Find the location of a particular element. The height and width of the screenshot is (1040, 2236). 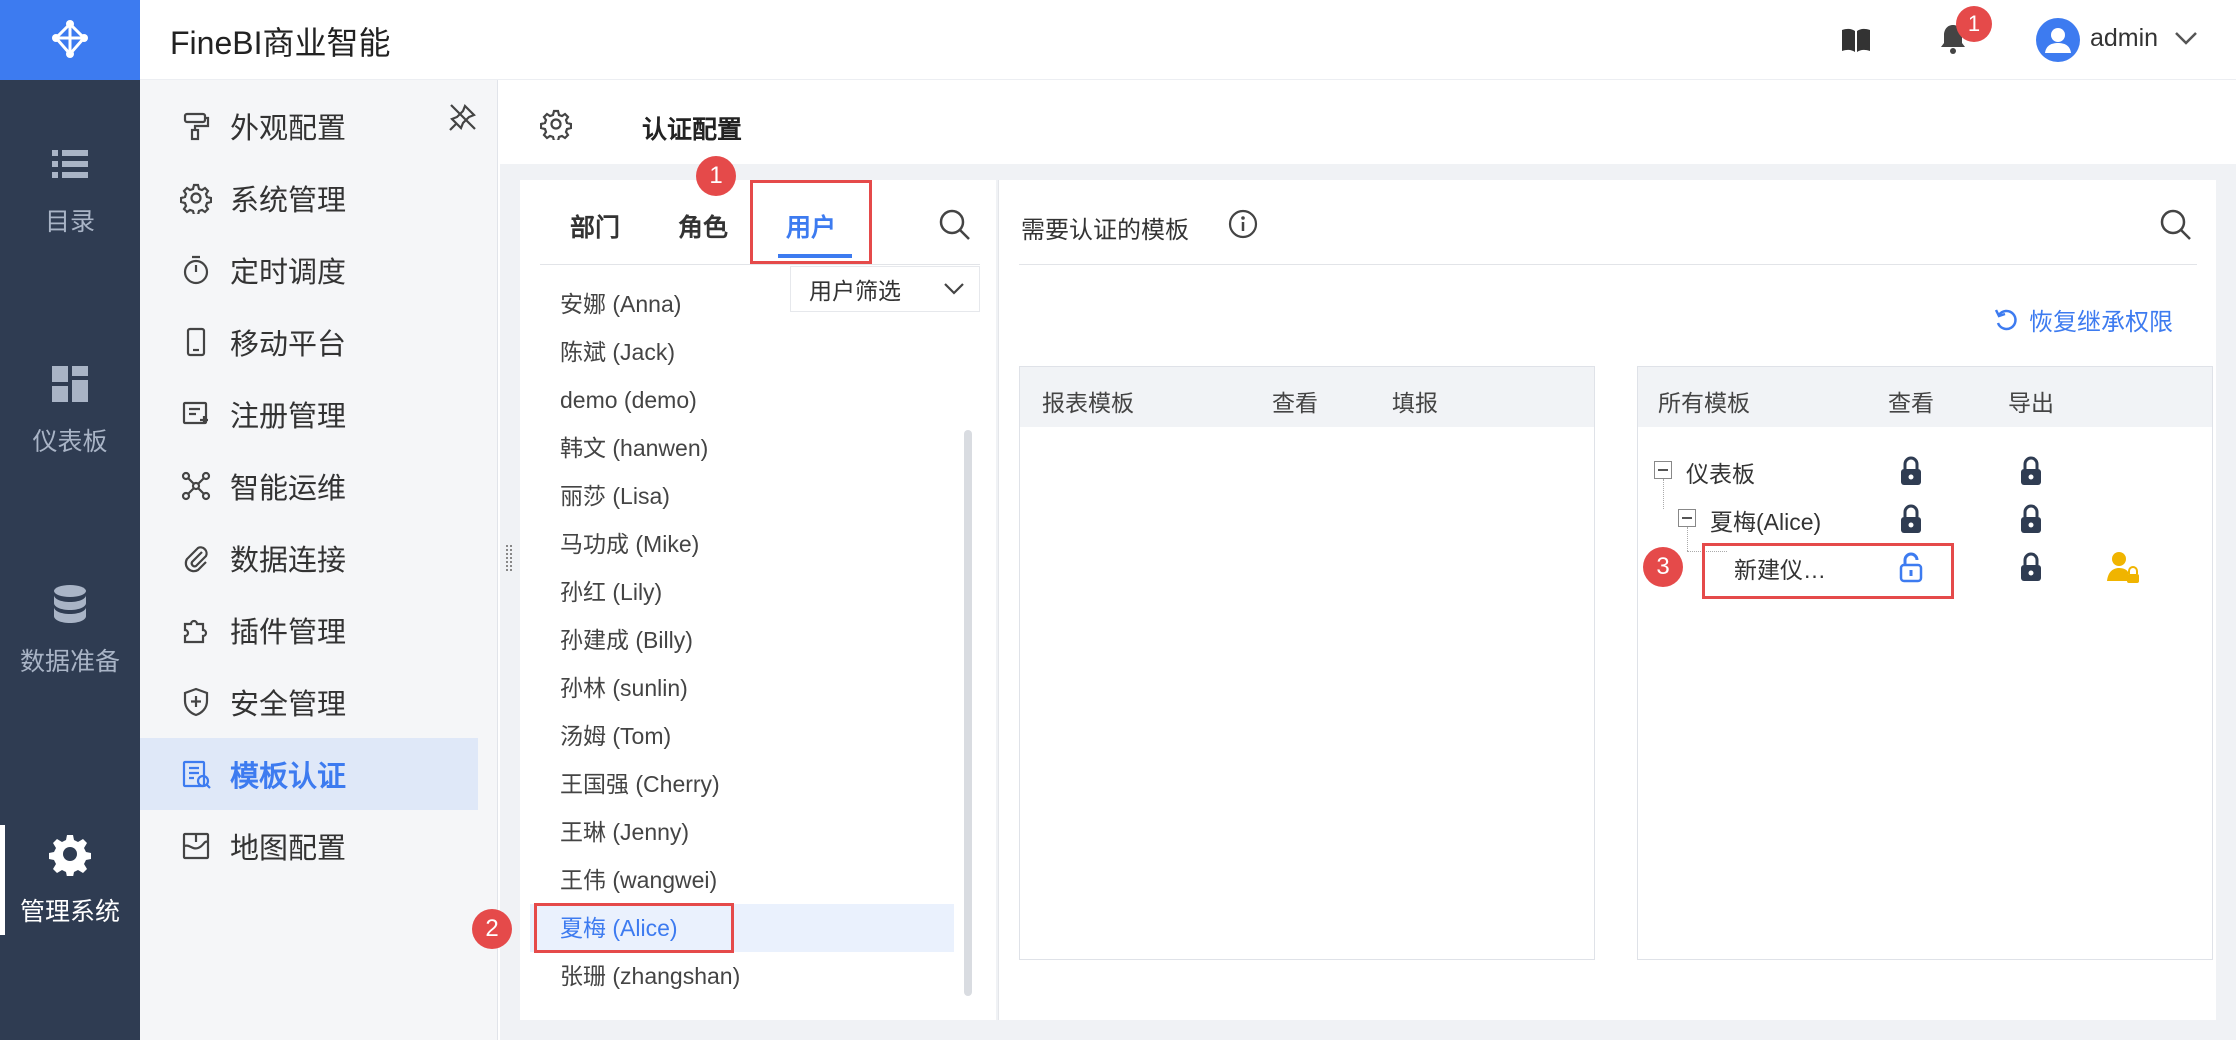

info-icon is located at coordinates (1243, 224).